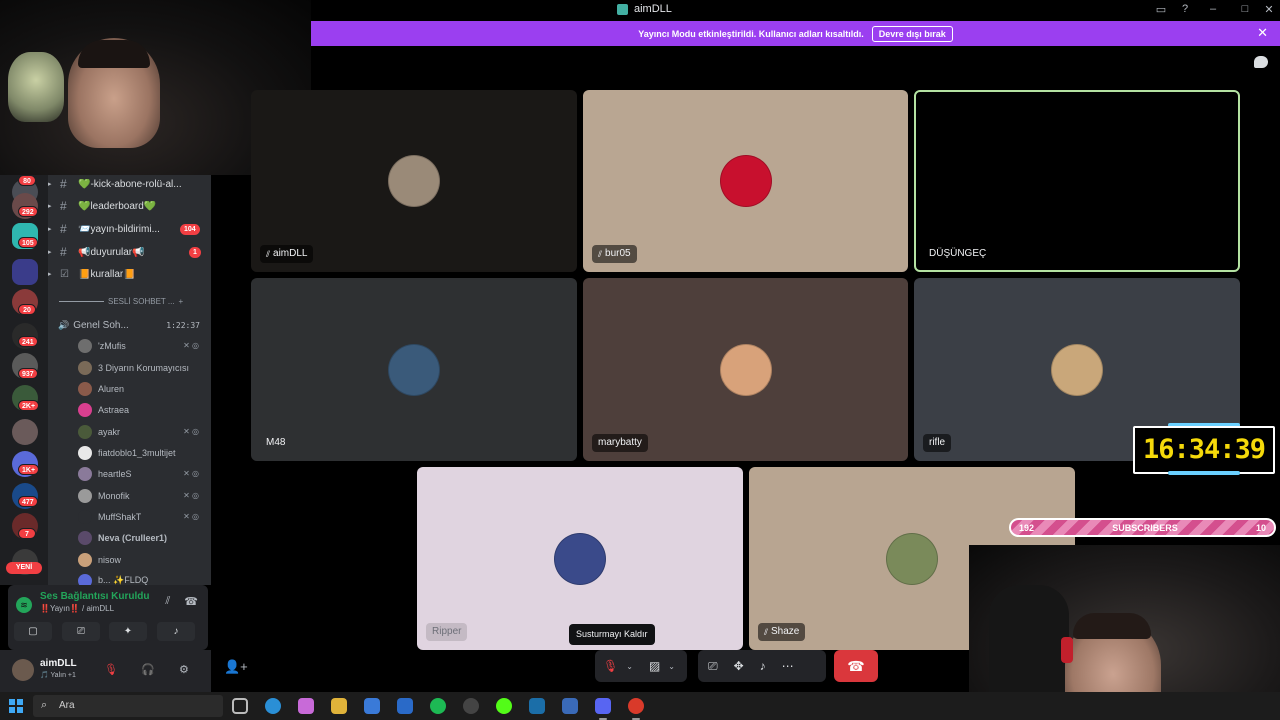 The height and width of the screenshot is (720, 1280). What do you see at coordinates (16, 706) in the screenshot?
I see `windows-start-icon` at bounding box center [16, 706].